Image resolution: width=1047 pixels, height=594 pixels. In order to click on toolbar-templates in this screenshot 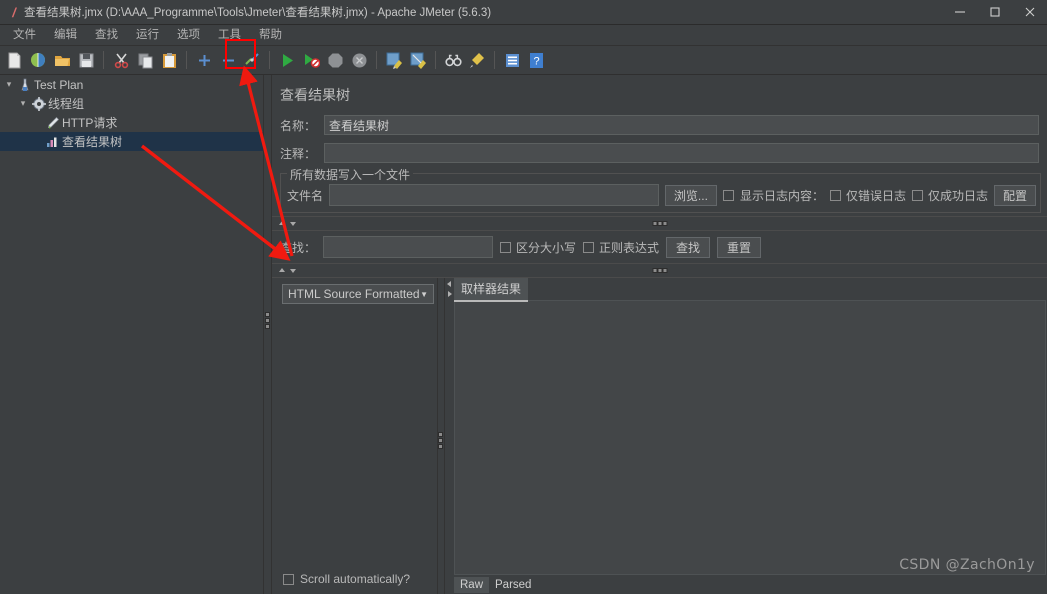, I will do `click(38, 60)`.